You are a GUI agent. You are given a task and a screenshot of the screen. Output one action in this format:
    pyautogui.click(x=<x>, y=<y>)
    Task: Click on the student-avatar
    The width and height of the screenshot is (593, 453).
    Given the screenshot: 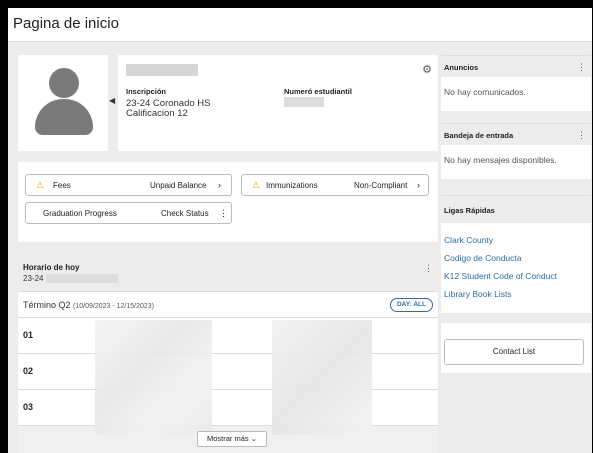 What is the action you would take?
    pyautogui.click(x=63, y=103)
    